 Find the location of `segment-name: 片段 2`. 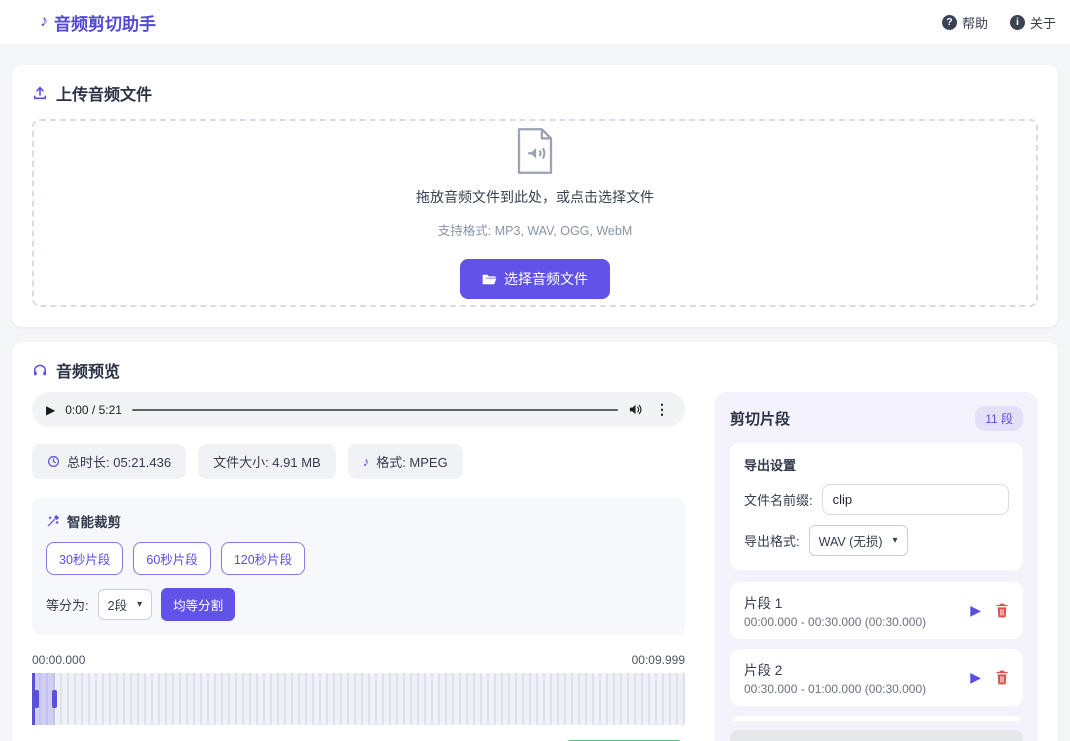

segment-name: 片段 2 is located at coordinates (763, 670).